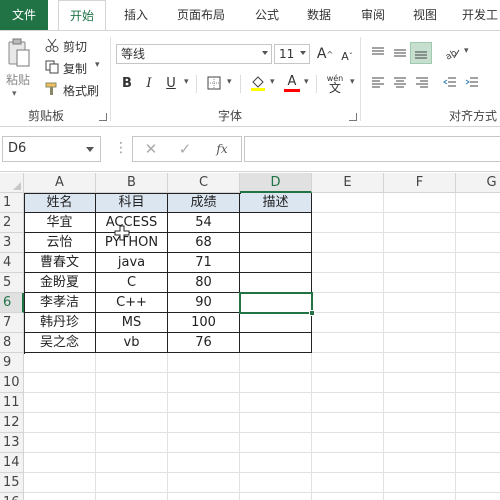 The image size is (500, 500). Describe the element at coordinates (97, 65) in the screenshot. I see `copy-dropdown-icon: ▾` at that location.